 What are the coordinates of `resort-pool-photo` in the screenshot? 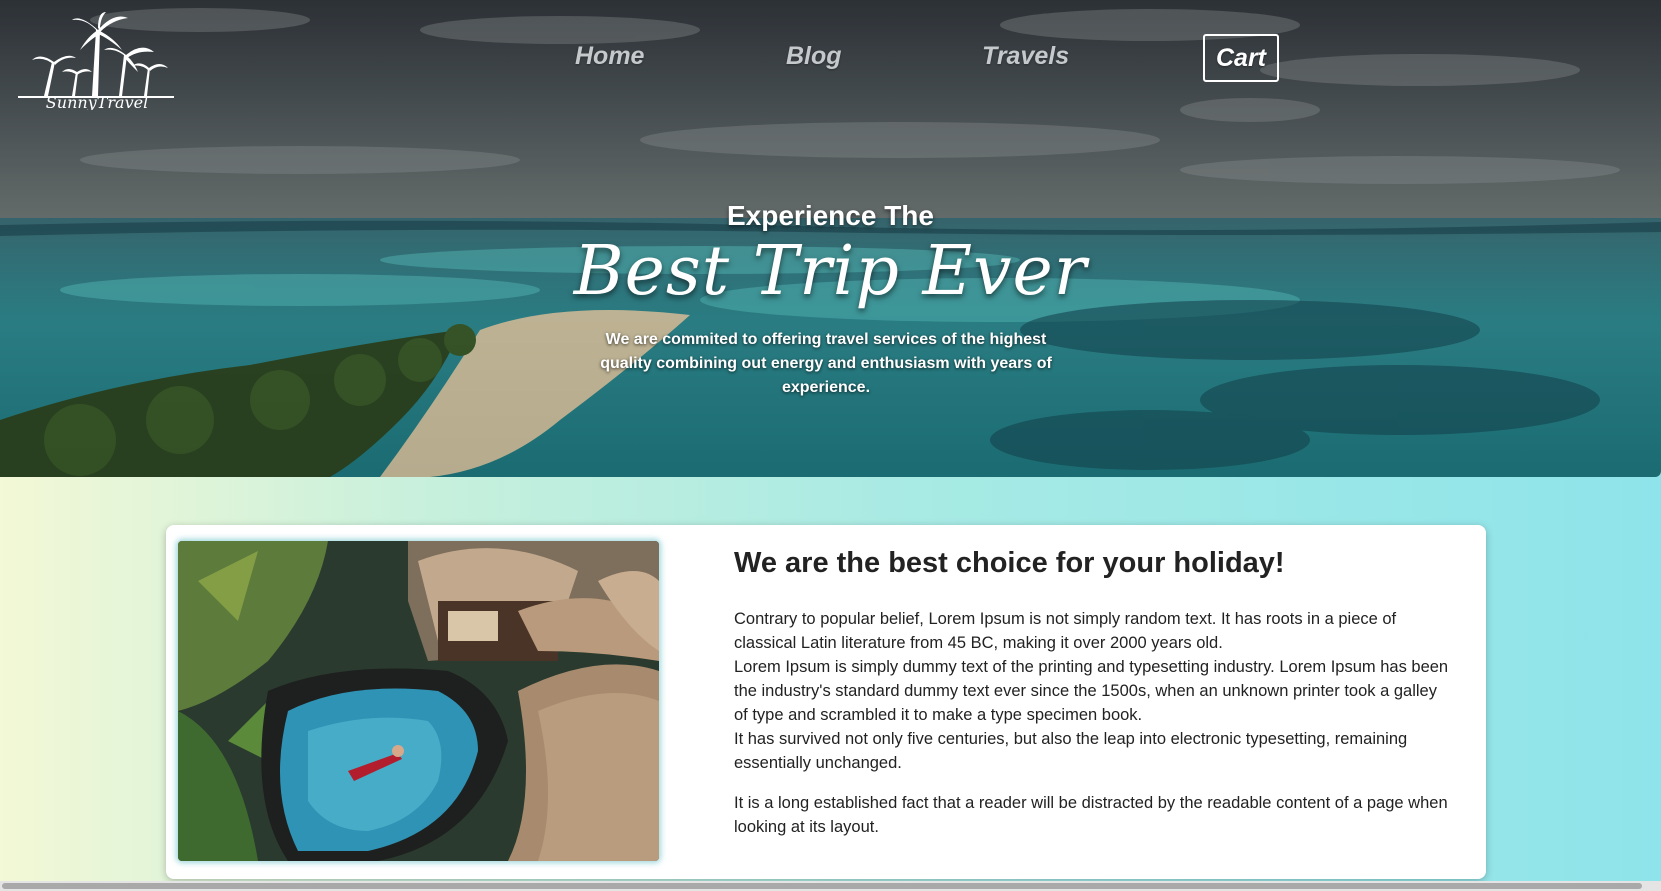 It's located at (418, 701).